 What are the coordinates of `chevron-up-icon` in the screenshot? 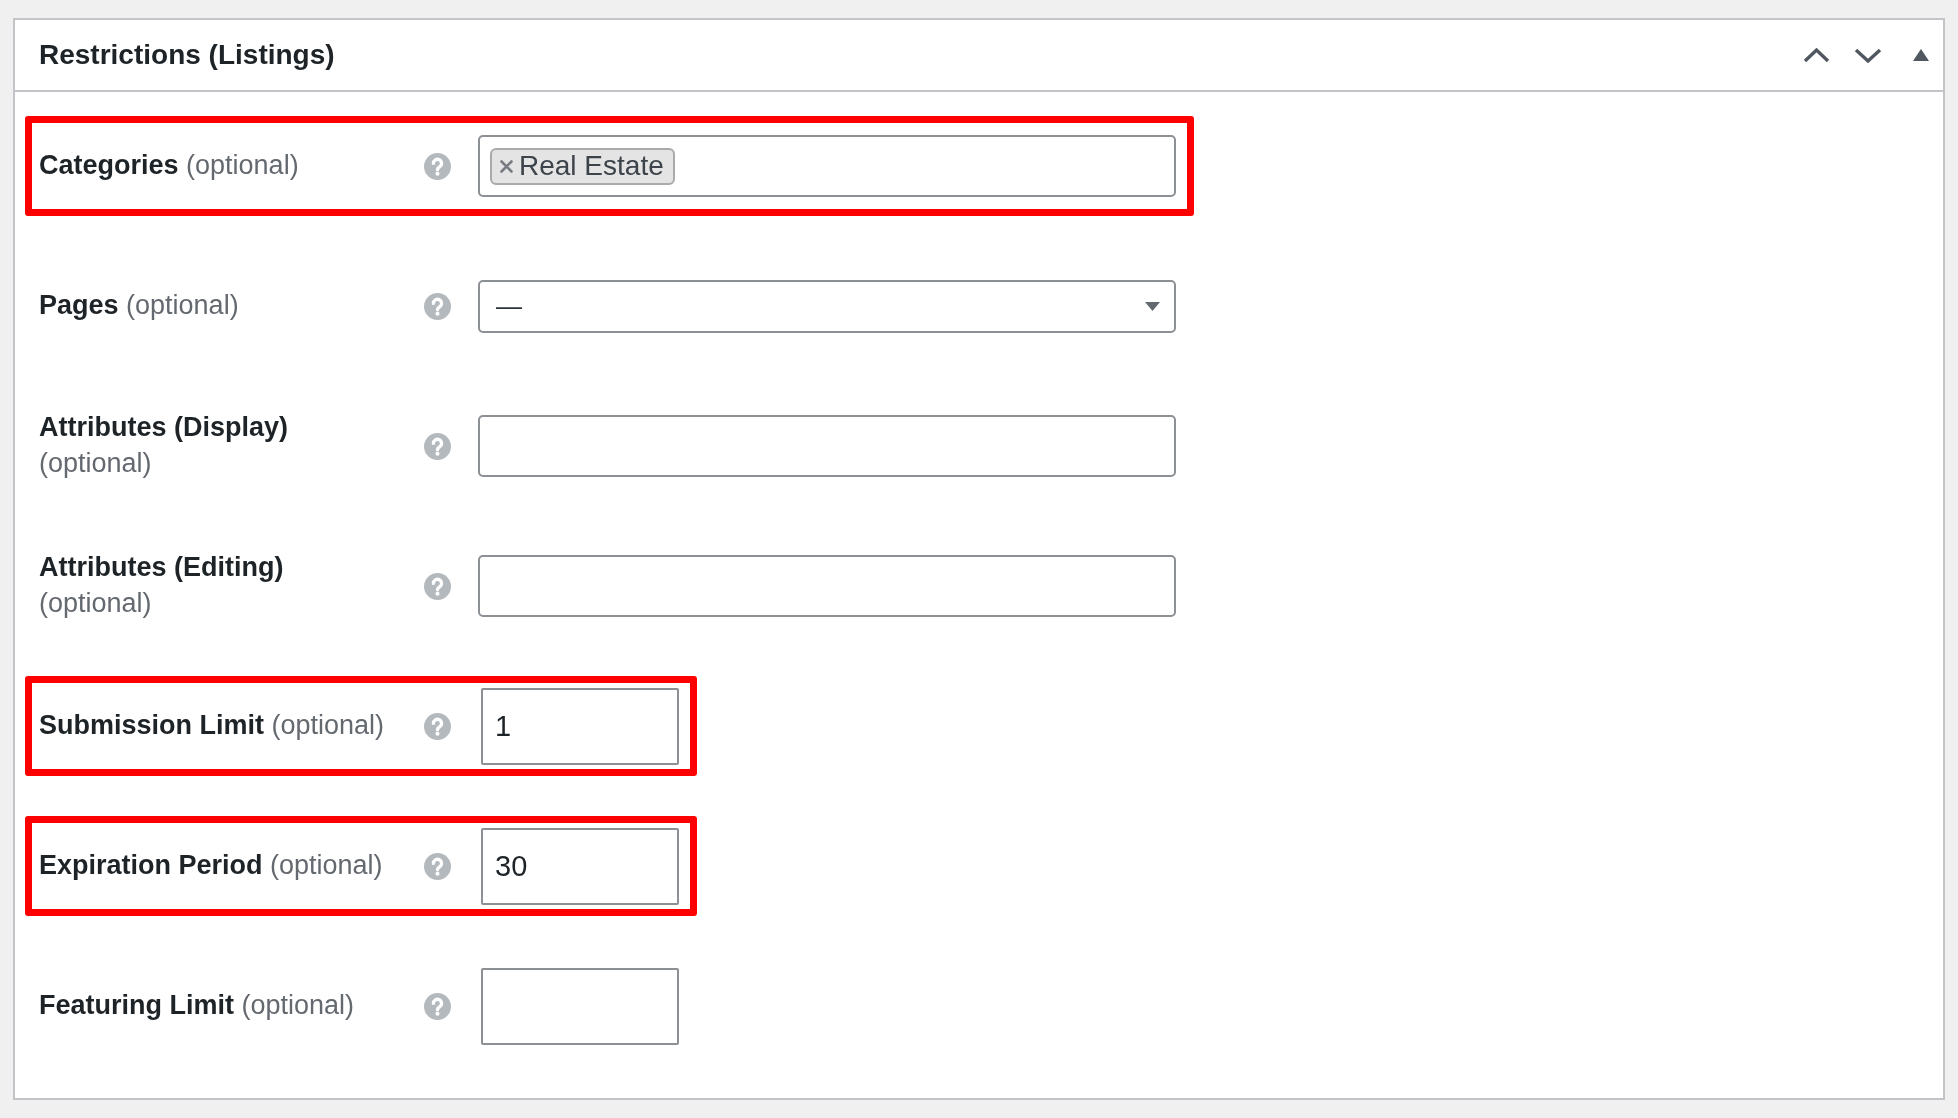 It's located at (1816, 55).